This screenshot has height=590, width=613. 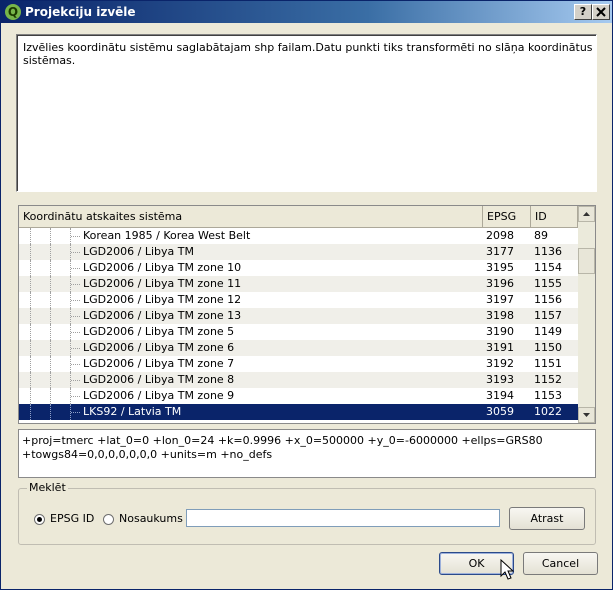 What do you see at coordinates (500, 235) in the screenshot?
I see `tree-row-epsg: 2098` at bounding box center [500, 235].